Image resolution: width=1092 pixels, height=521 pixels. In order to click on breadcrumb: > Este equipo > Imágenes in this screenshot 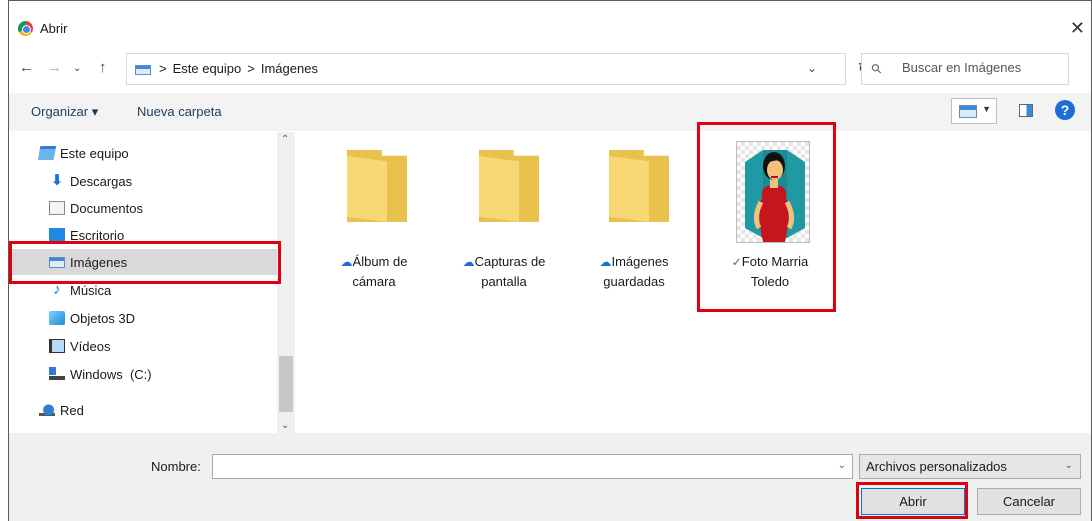, I will do `click(238, 68)`.